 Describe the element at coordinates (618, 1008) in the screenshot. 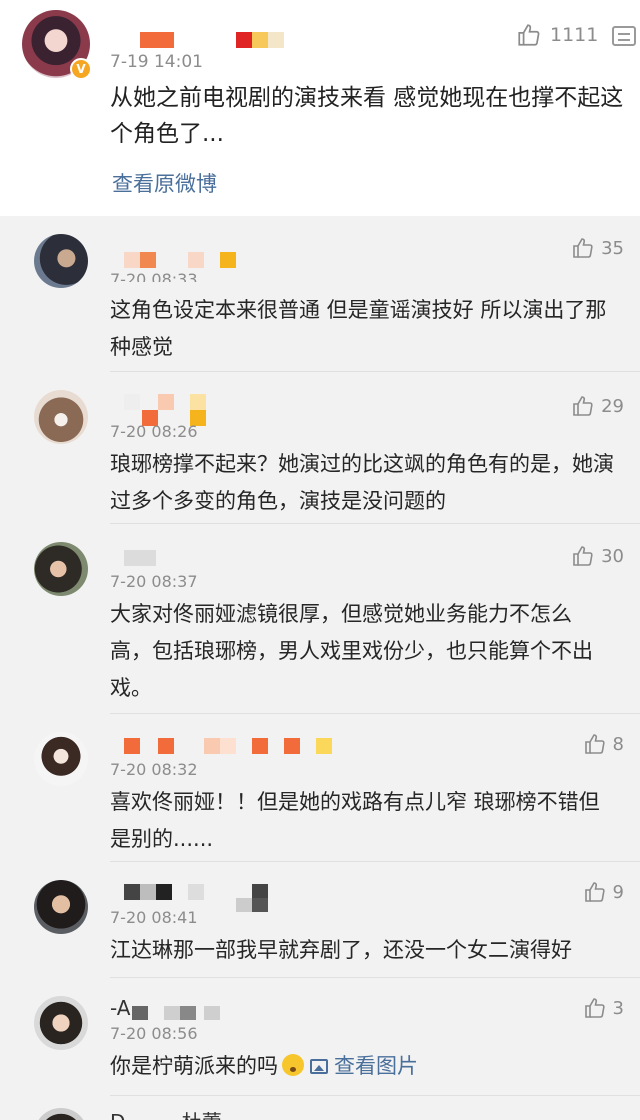

I see `like-count: 3` at that location.